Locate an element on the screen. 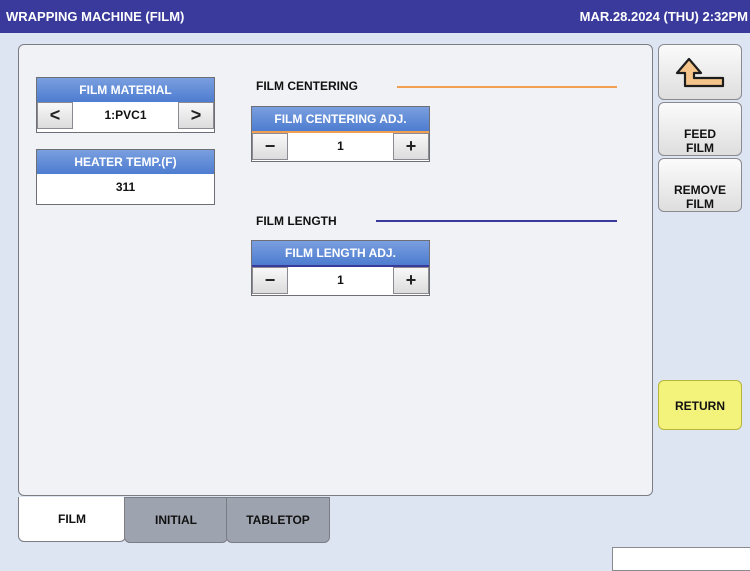 The width and height of the screenshot is (750, 571). status-box is located at coordinates (681, 559).